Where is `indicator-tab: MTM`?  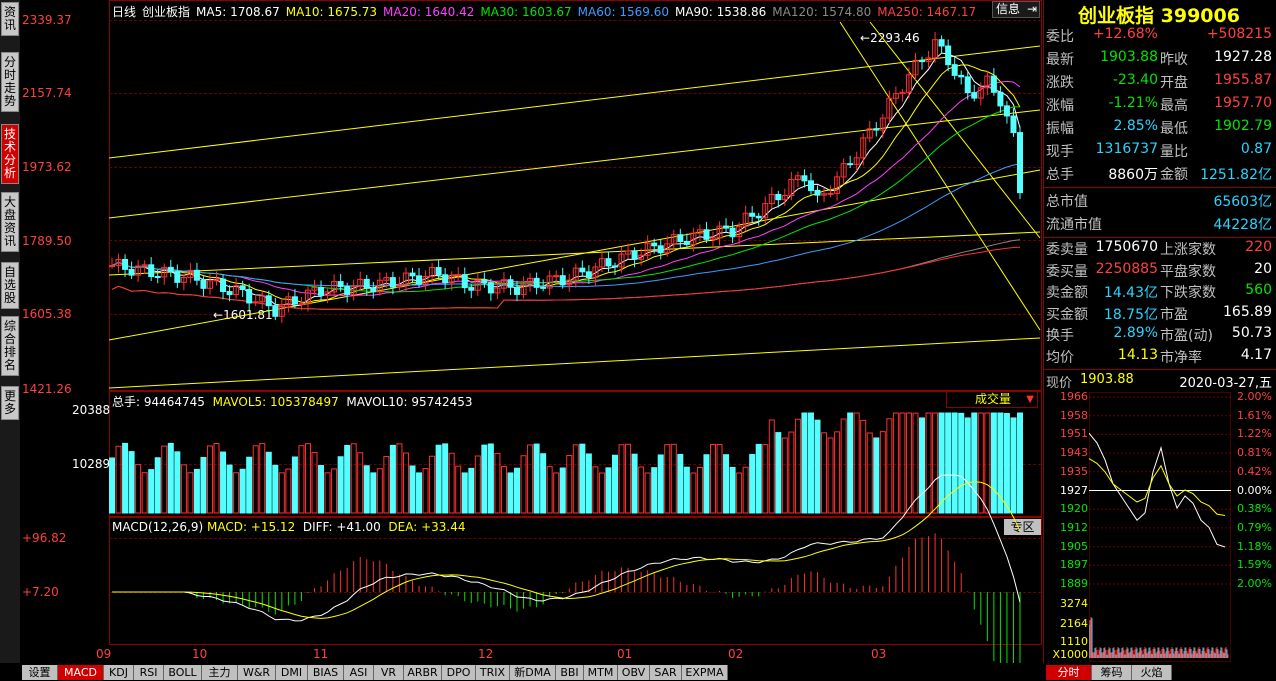 indicator-tab: MTM is located at coordinates (601, 672).